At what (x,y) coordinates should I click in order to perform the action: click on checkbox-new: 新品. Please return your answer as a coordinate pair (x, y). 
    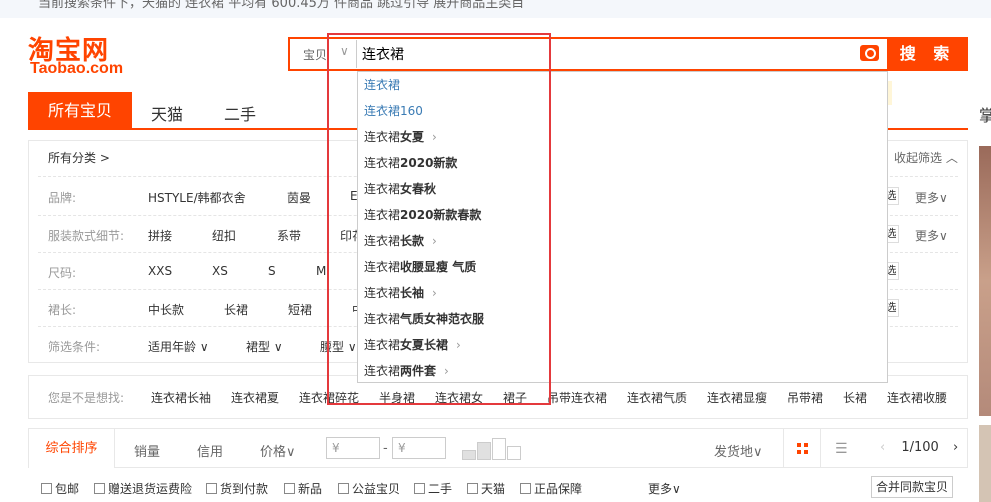
    Looking at the image, I should click on (303, 488).